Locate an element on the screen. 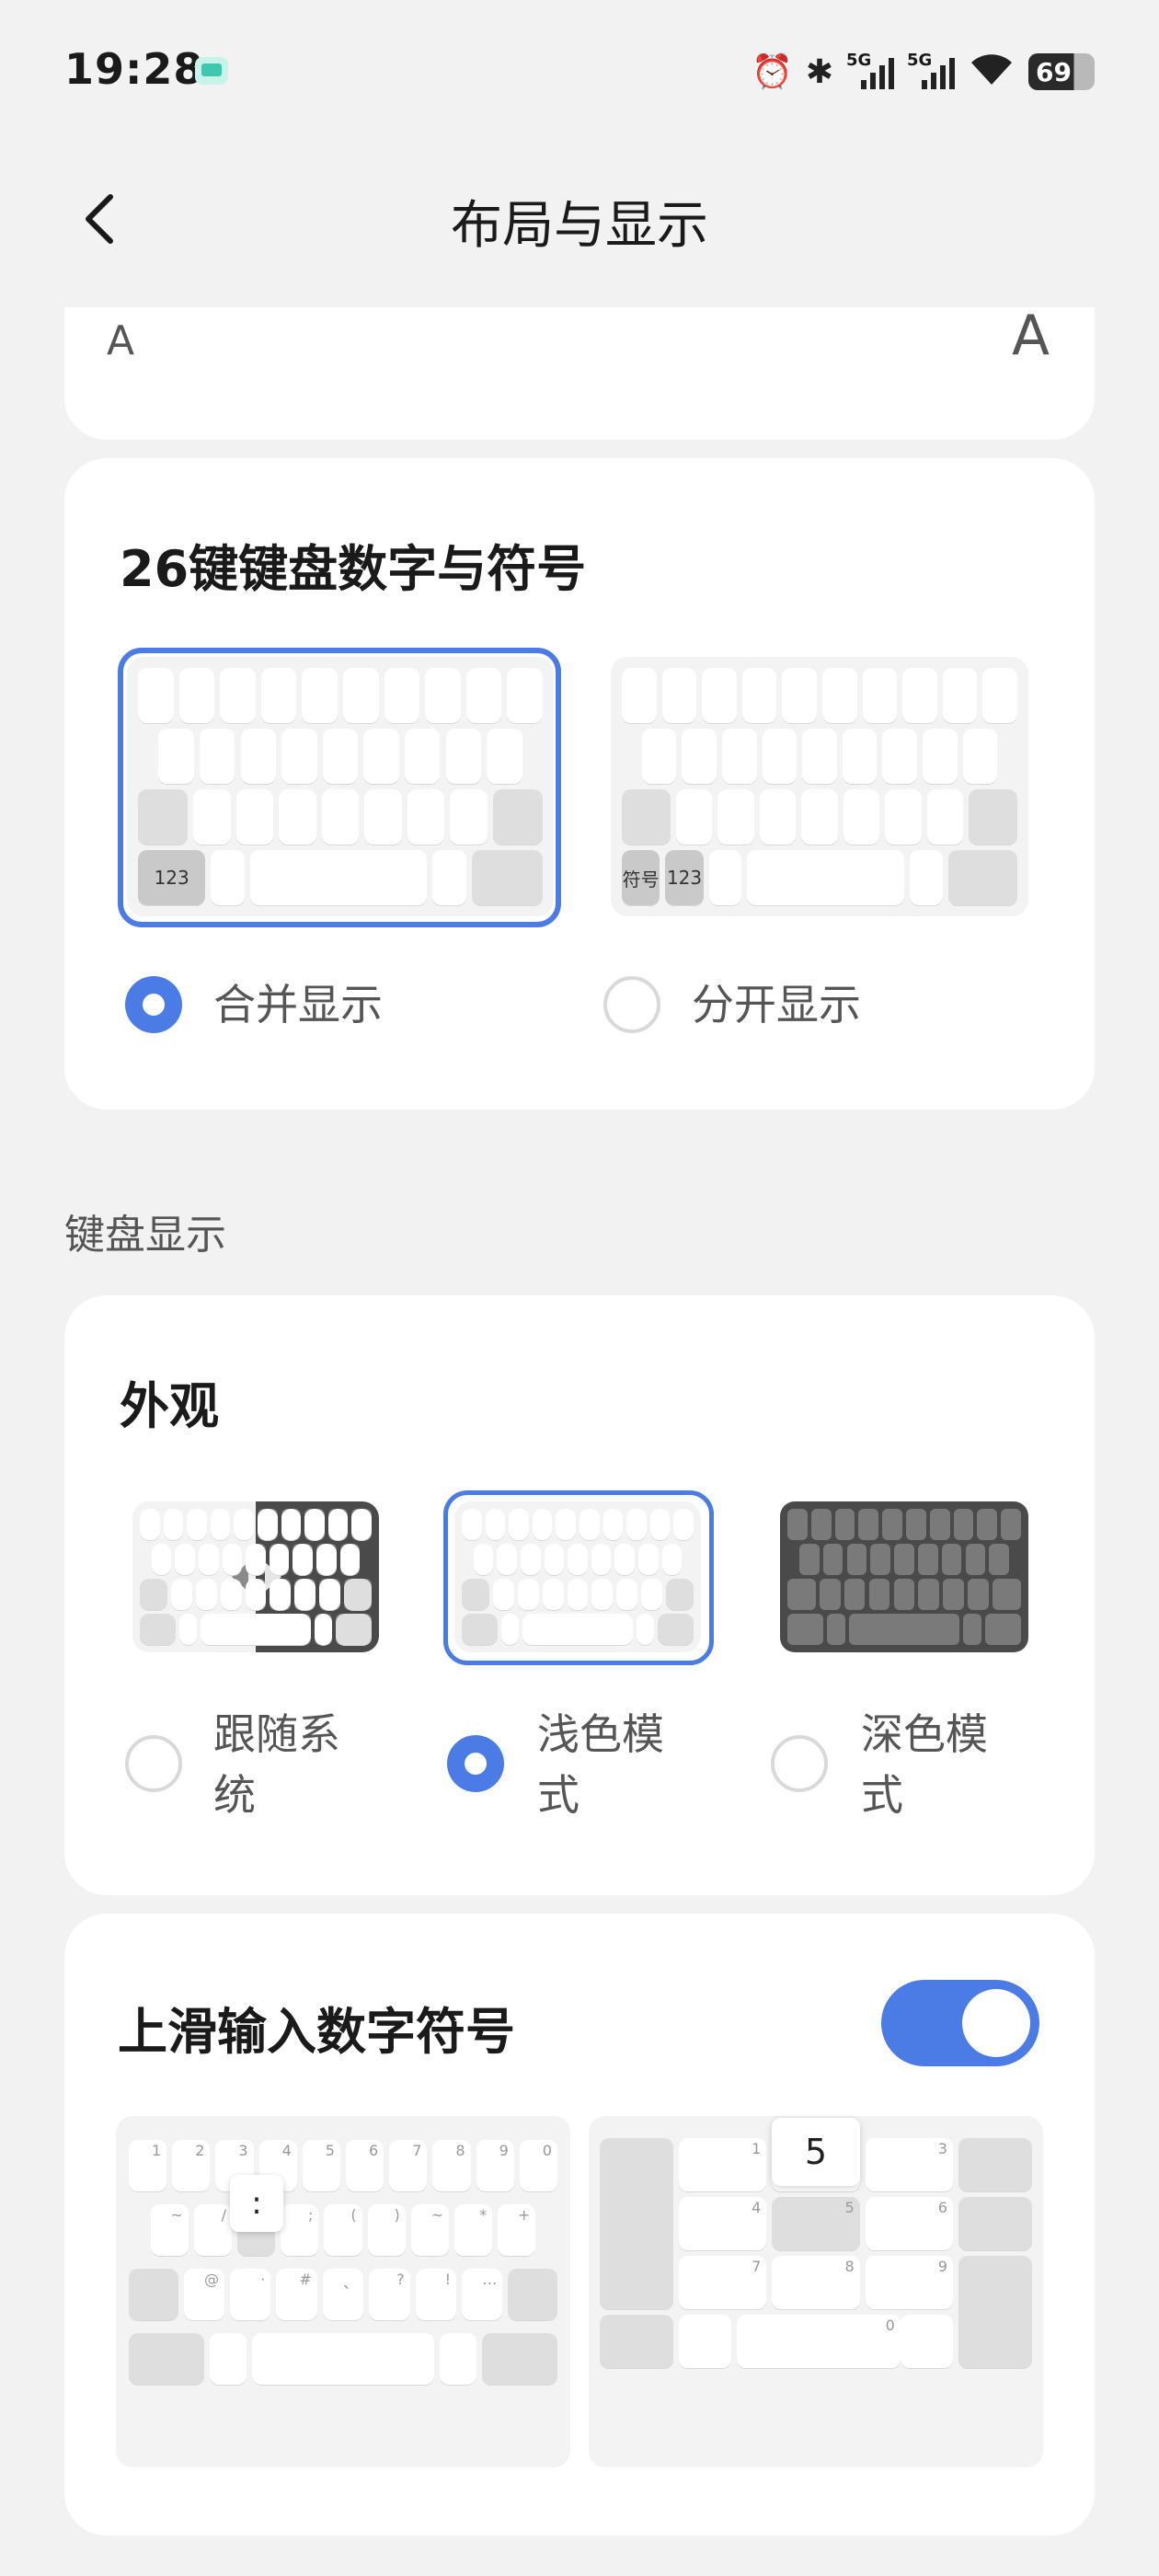 This screenshot has width=1159, height=2576. follow-system-preview is located at coordinates (255, 1576).